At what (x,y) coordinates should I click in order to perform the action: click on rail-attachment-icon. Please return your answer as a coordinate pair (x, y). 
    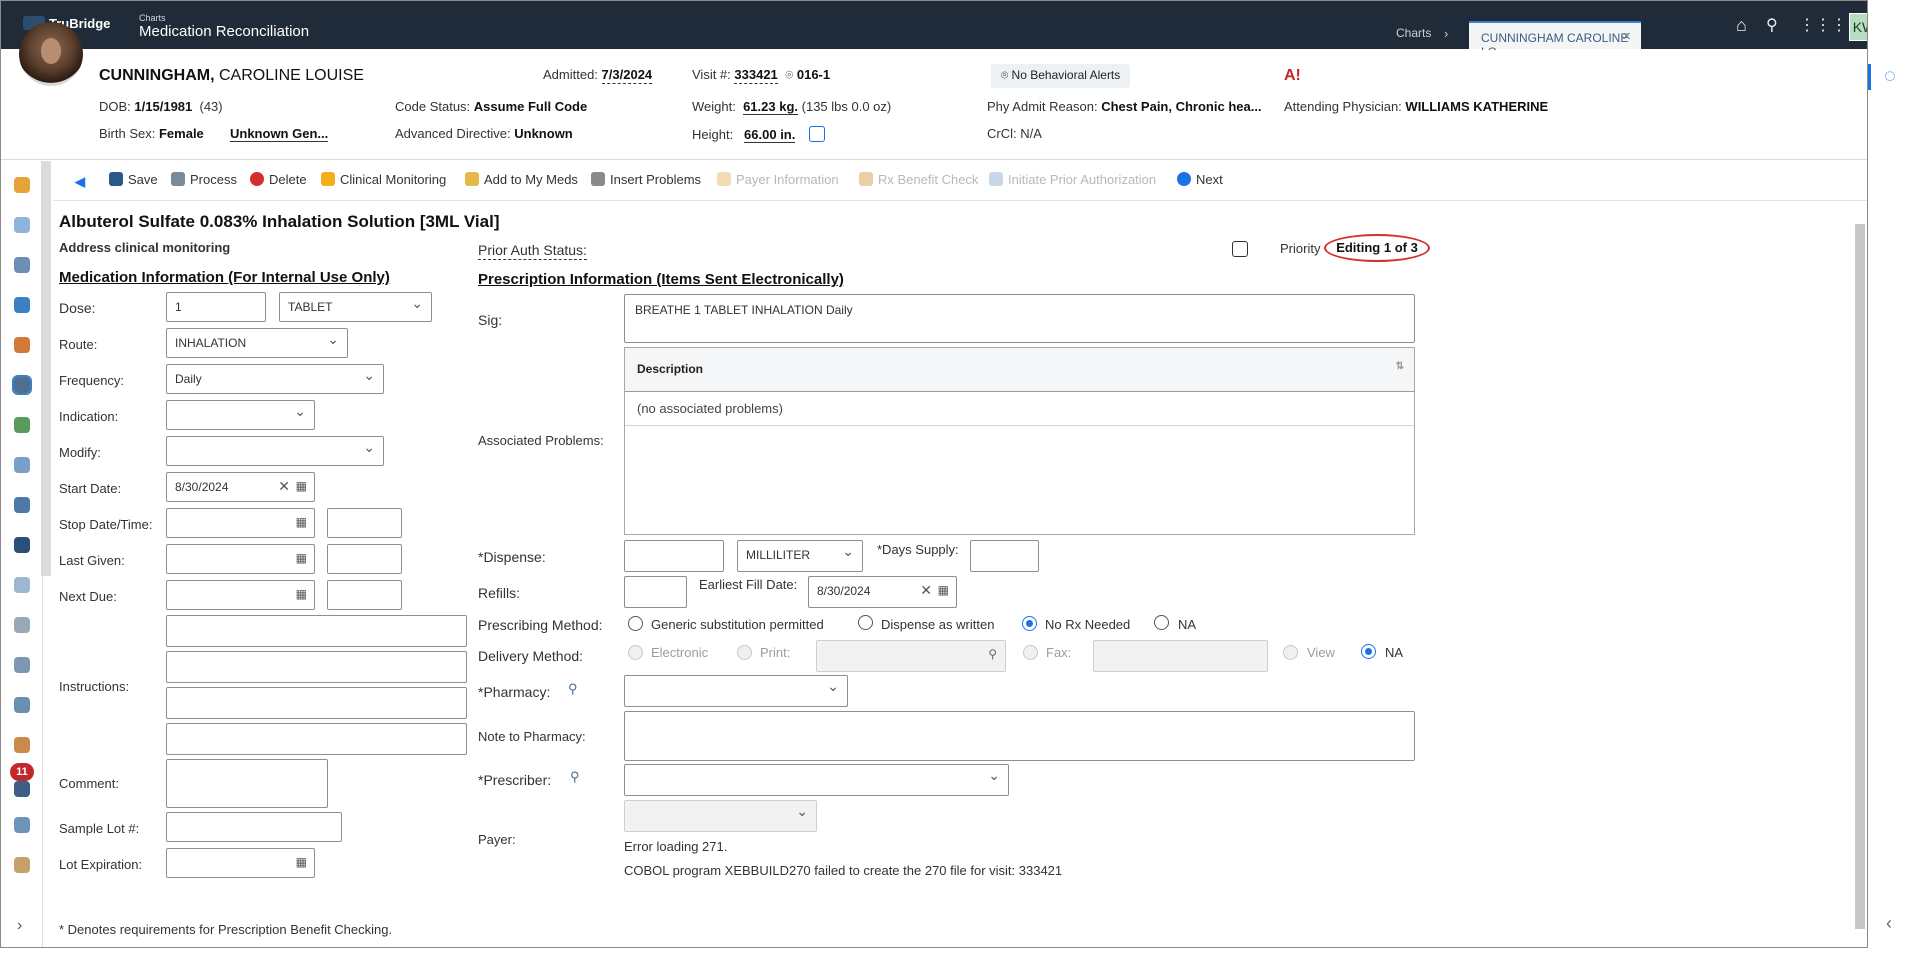
    Looking at the image, I should click on (22, 705).